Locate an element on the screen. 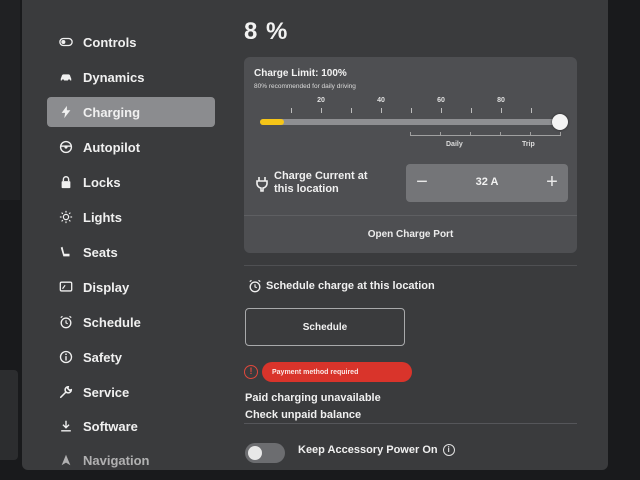  charge-limit-subtitle: 80% recommended for daily driving is located at coordinates (305, 86).